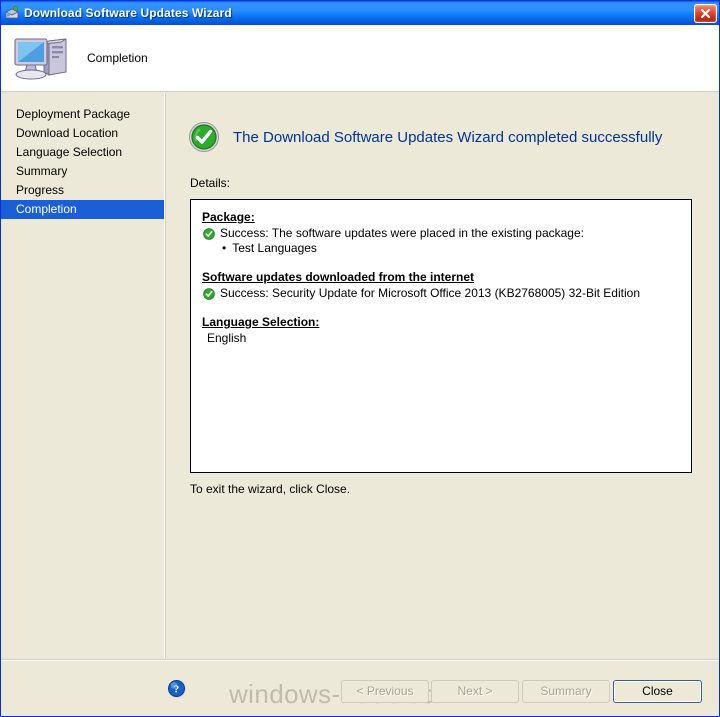 This screenshot has height=717, width=720. What do you see at coordinates (705, 13) in the screenshot?
I see `close-icon` at bounding box center [705, 13].